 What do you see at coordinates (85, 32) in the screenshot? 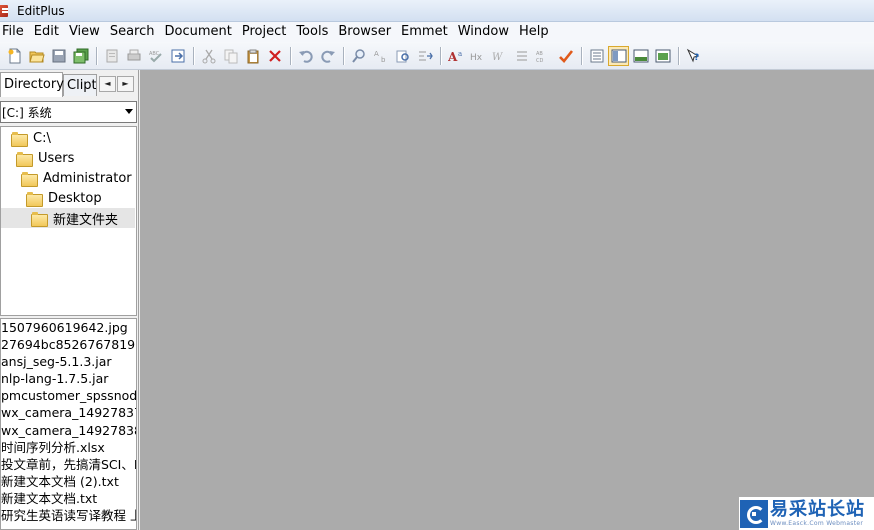
I see `menu-view: View` at bounding box center [85, 32].